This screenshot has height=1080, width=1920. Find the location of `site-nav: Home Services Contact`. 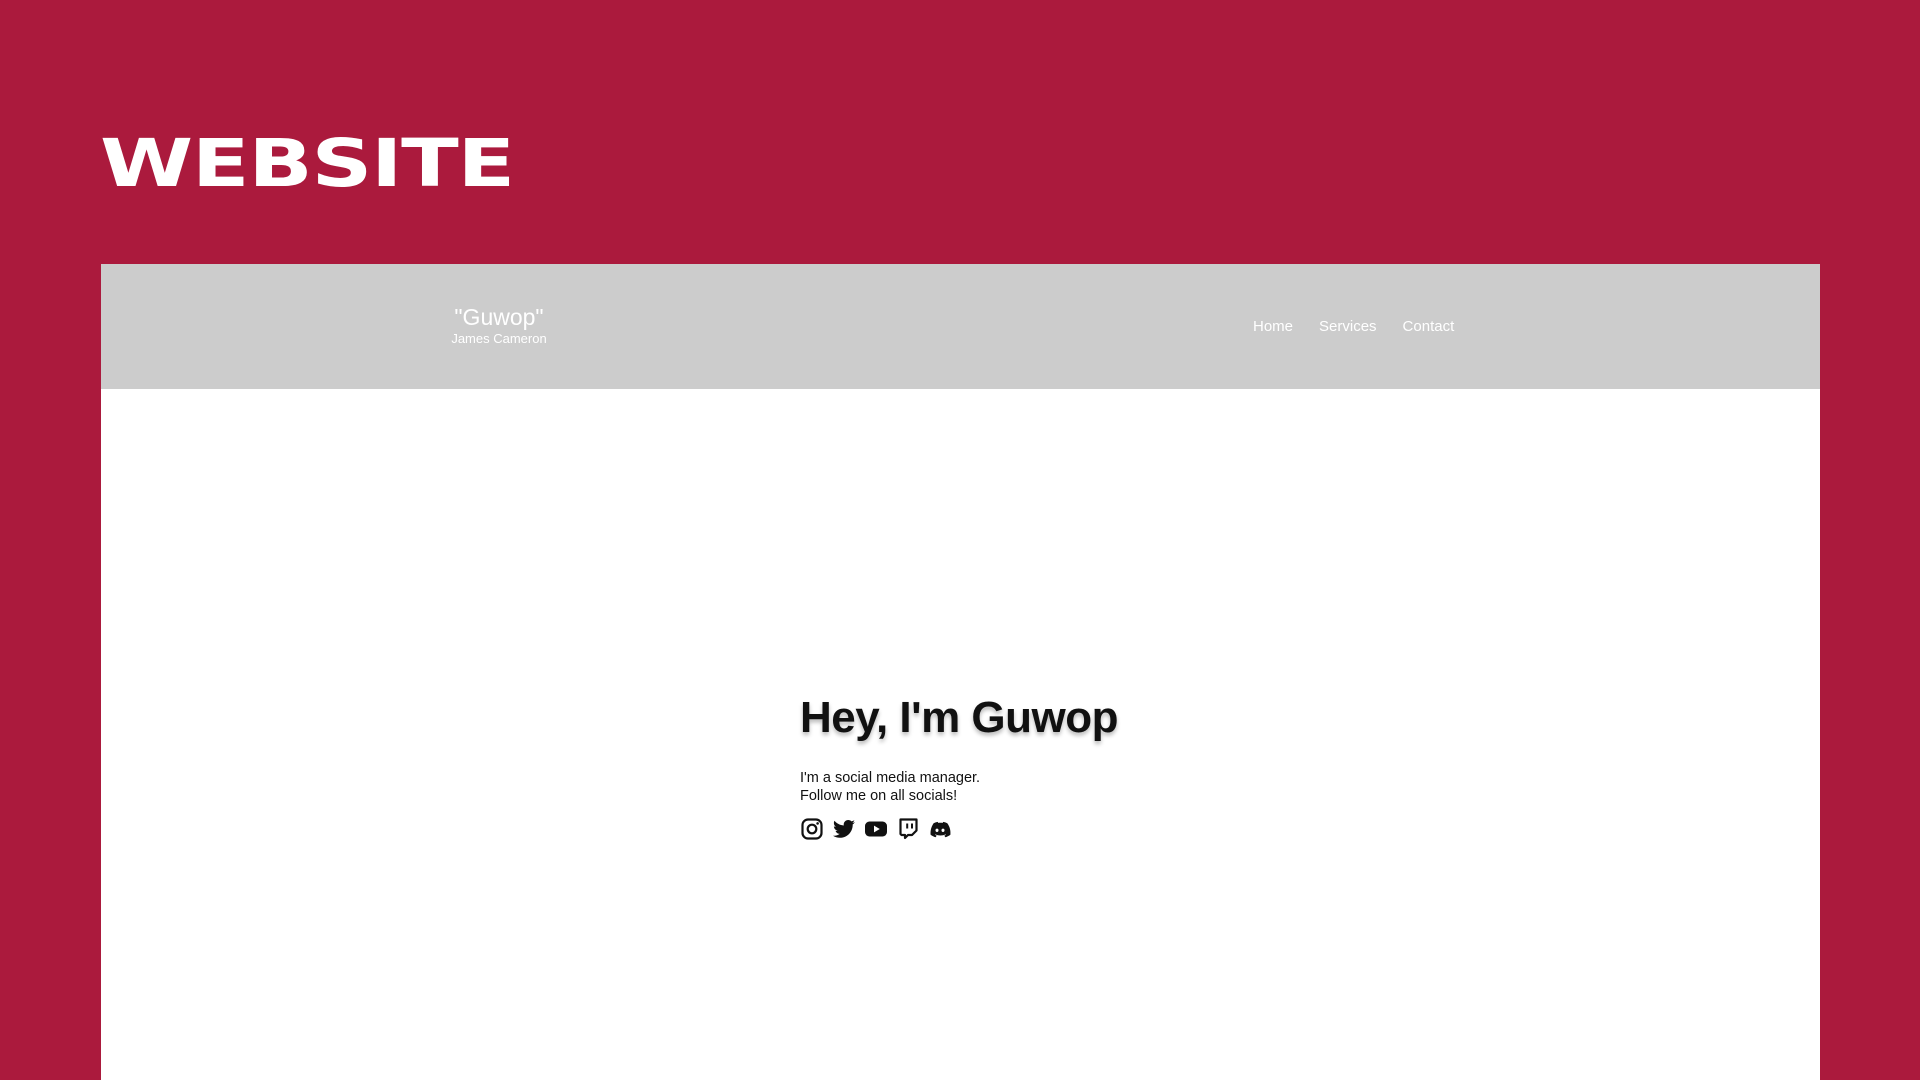

site-nav: Home Services Contact is located at coordinates (1353, 327).